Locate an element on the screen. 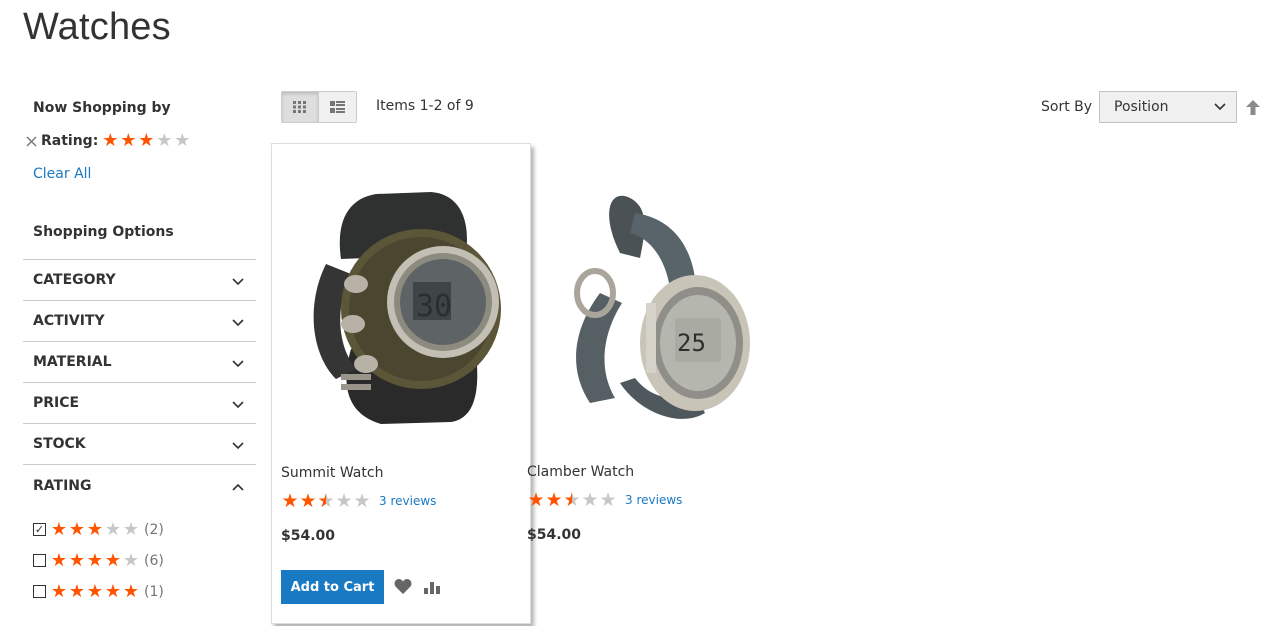 The image size is (1278, 626). facet-label: Rating is located at coordinates (62, 485).